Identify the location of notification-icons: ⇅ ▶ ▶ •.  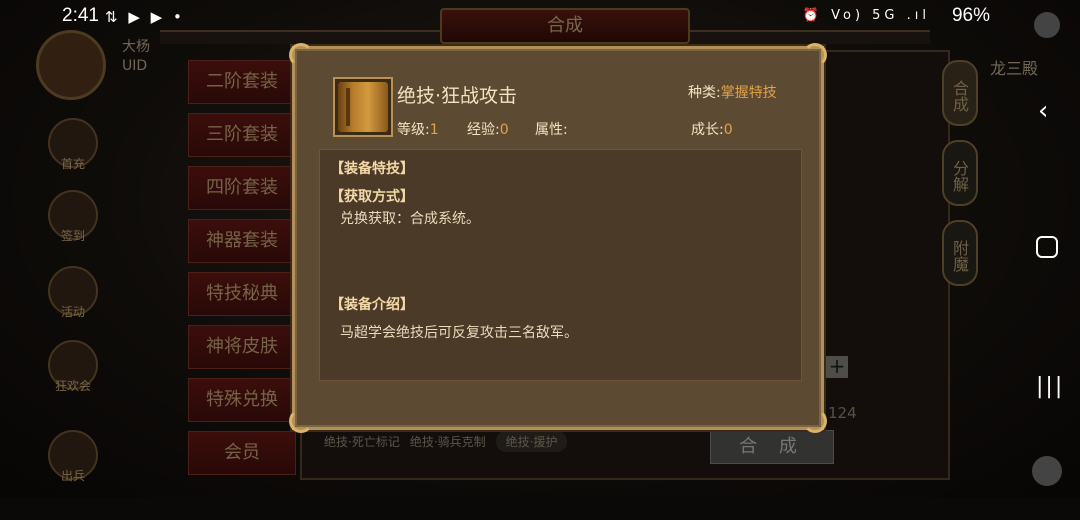
(145, 17).